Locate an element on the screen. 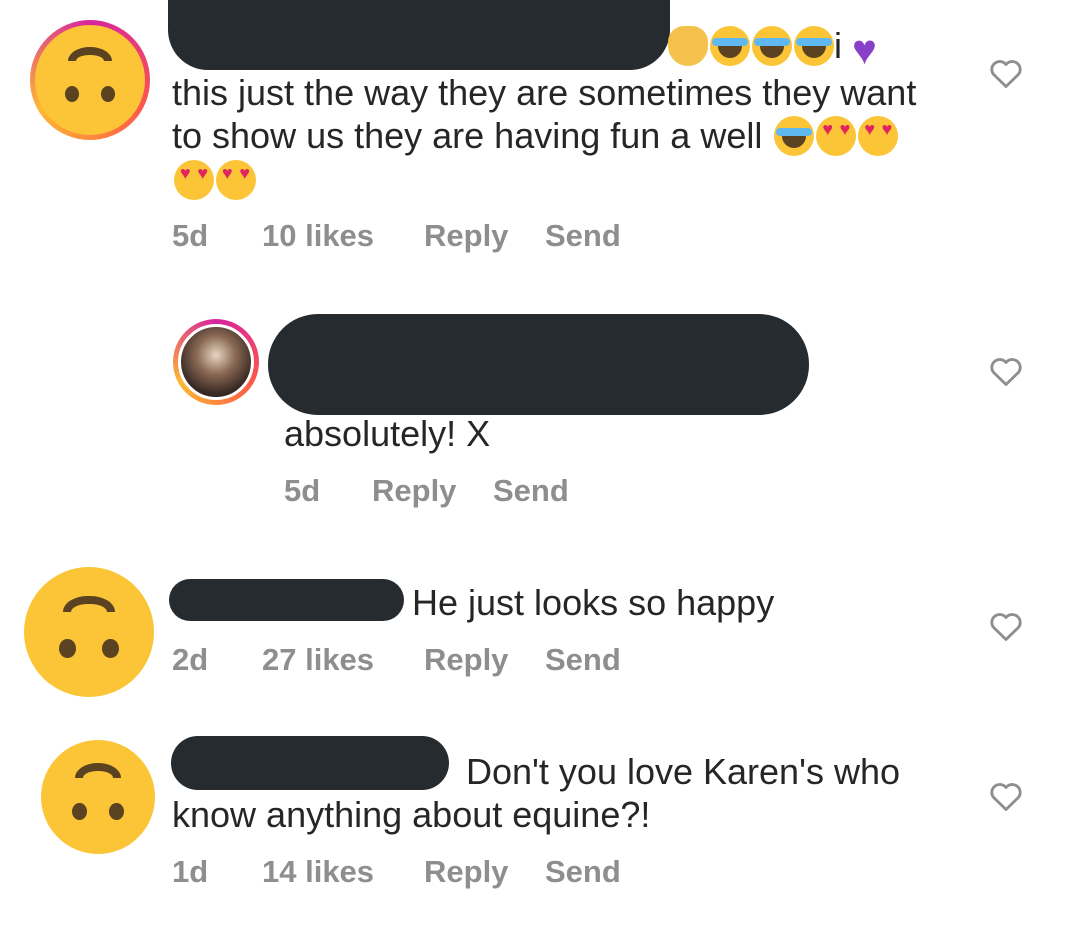  profile-photo is located at coordinates (216, 362).